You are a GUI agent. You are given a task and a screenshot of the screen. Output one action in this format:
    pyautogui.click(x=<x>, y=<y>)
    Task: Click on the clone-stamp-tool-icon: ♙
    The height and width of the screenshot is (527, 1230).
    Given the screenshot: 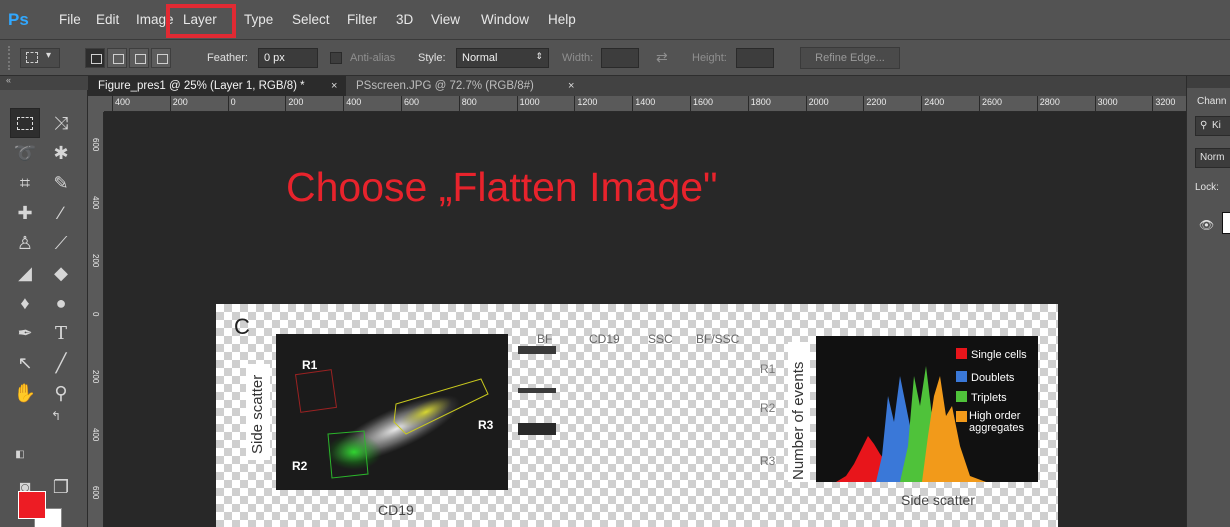 What is the action you would take?
    pyautogui.click(x=25, y=243)
    